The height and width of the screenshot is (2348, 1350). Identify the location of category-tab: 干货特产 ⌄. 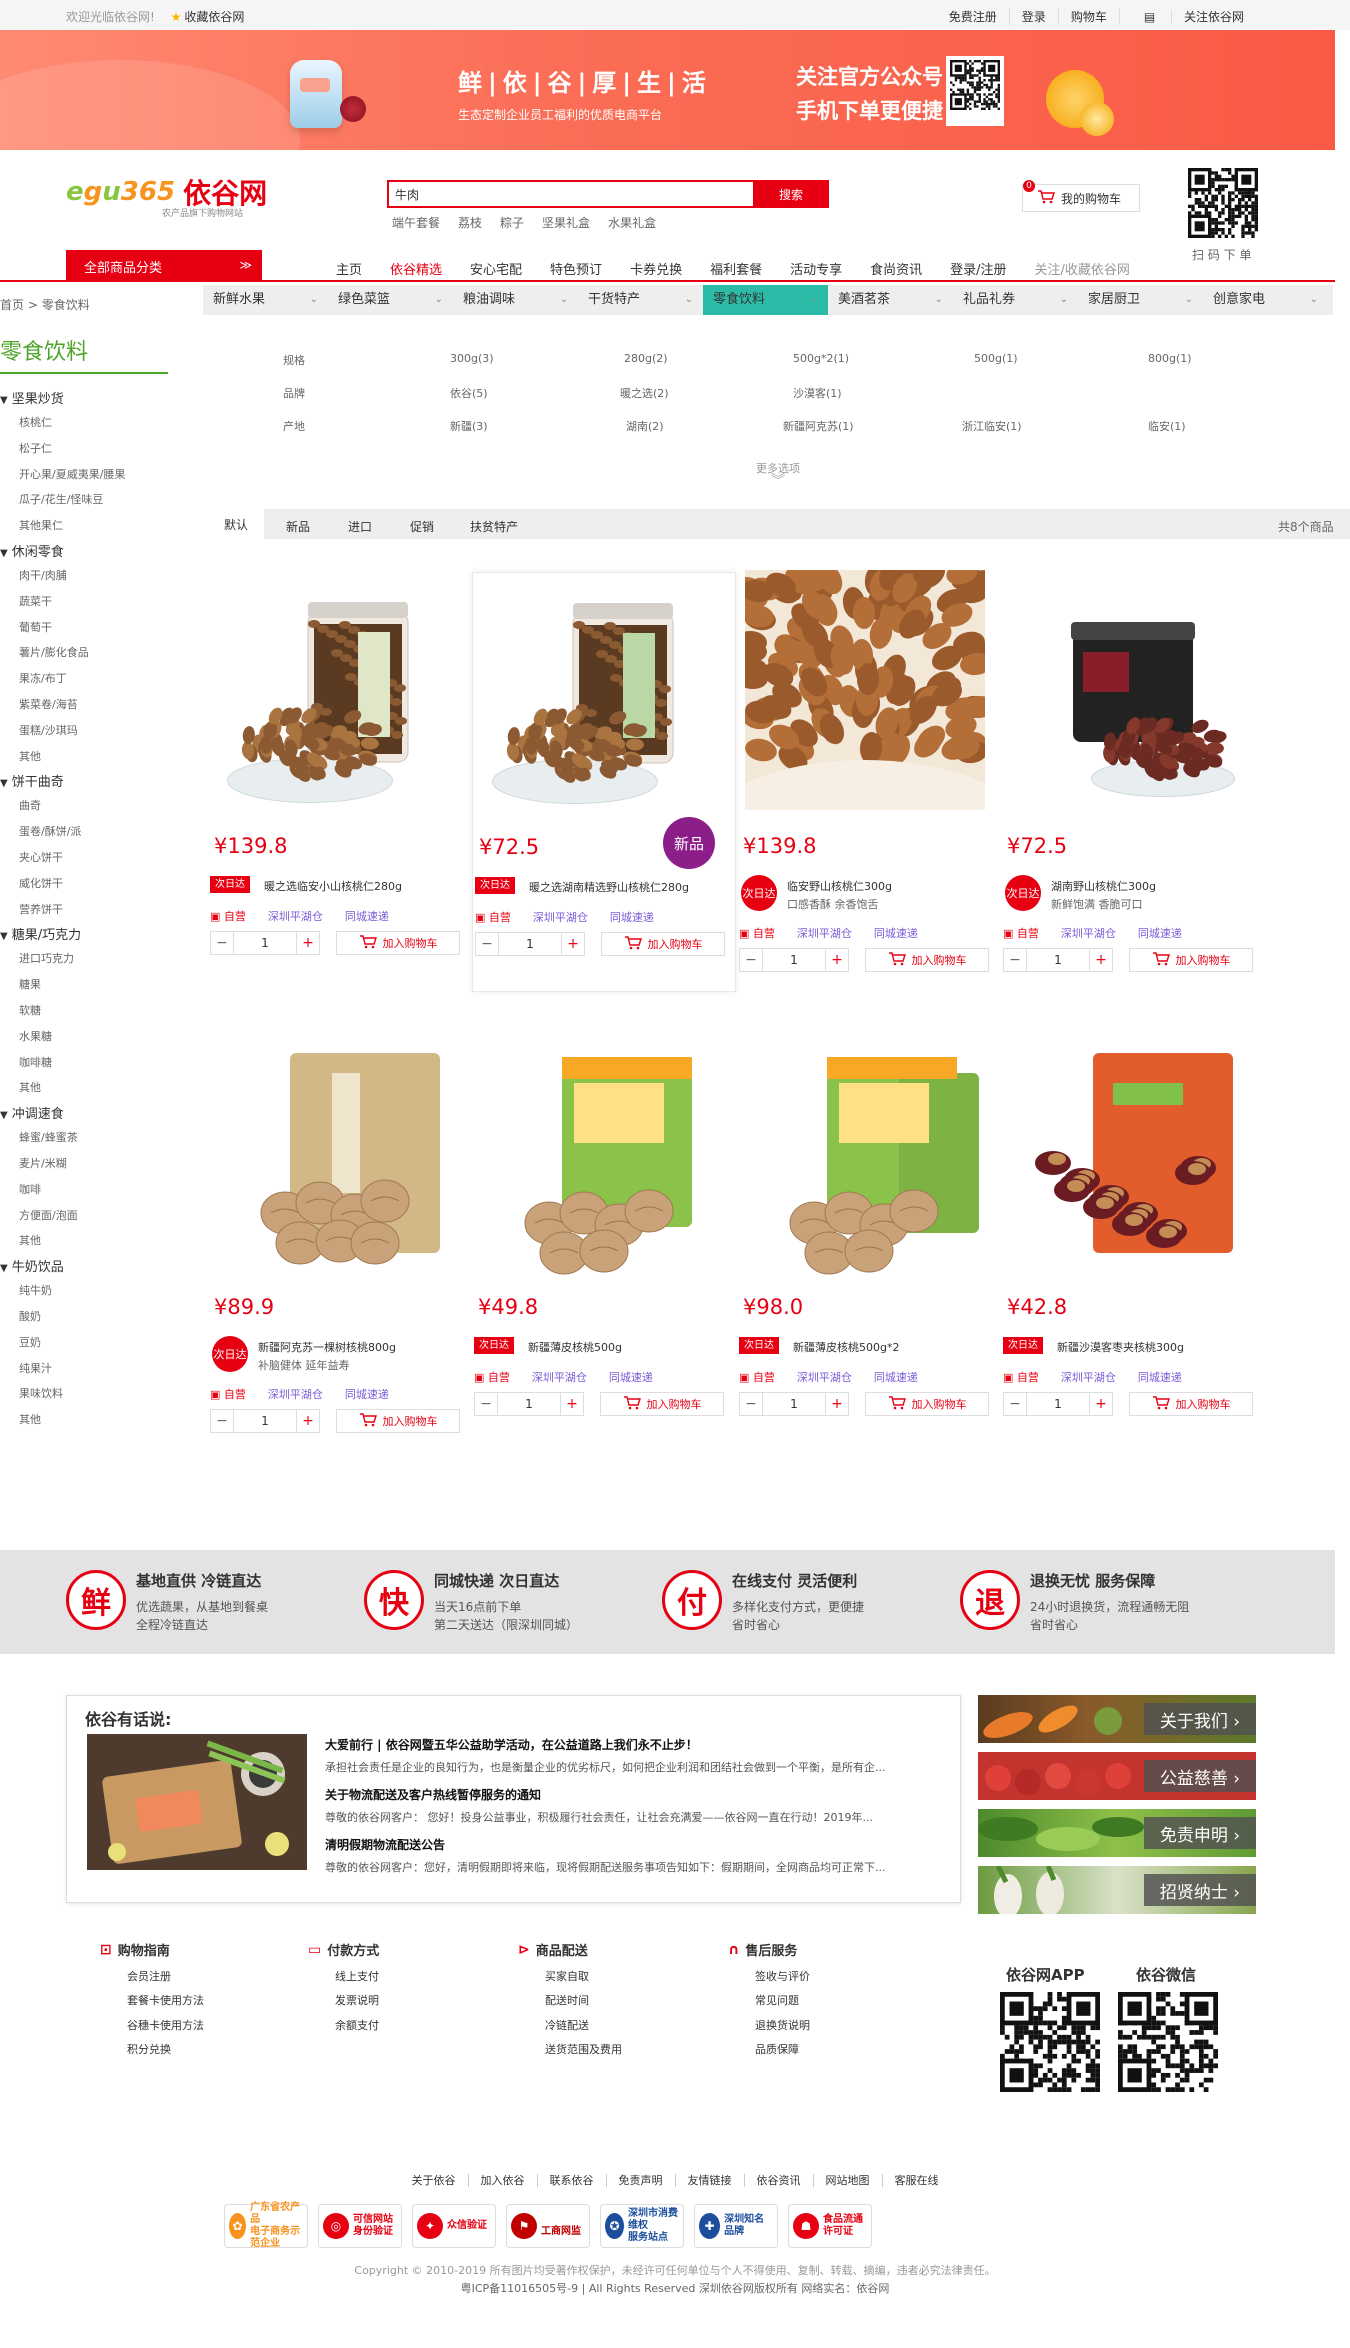
(640, 300).